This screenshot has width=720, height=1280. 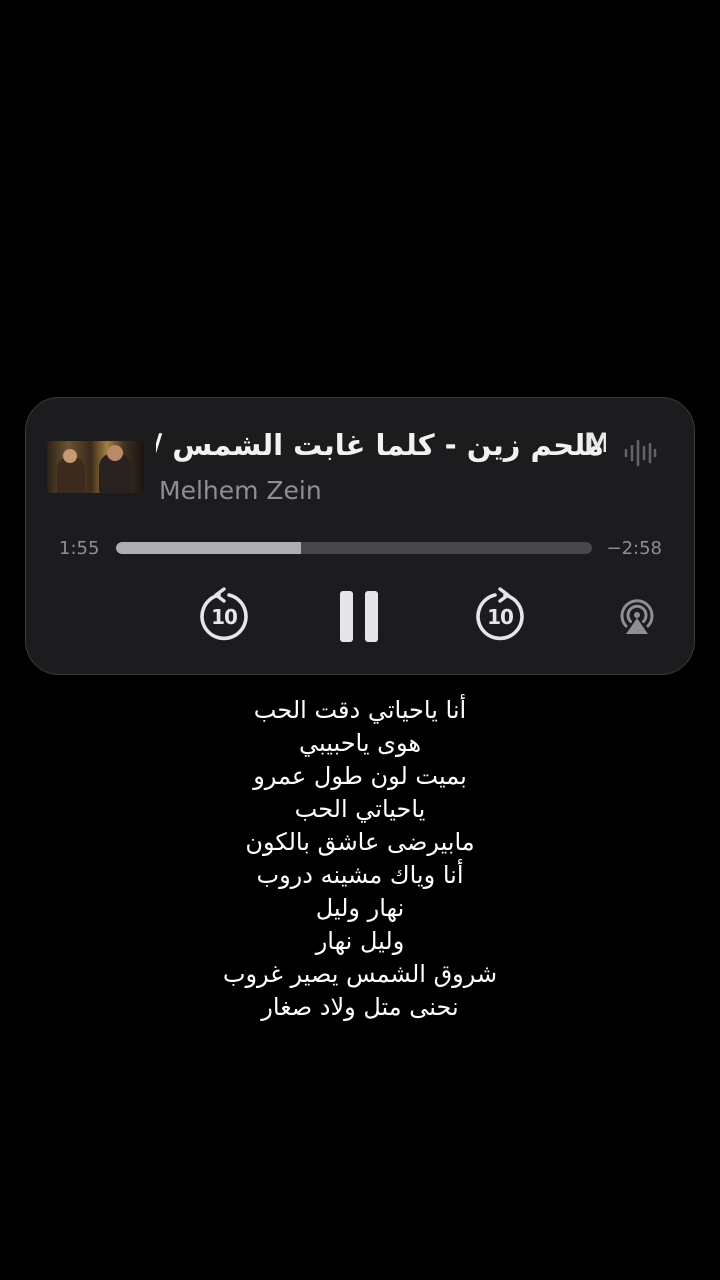 What do you see at coordinates (360, 908) in the screenshot?
I see `lyric-line: نهار وليل` at bounding box center [360, 908].